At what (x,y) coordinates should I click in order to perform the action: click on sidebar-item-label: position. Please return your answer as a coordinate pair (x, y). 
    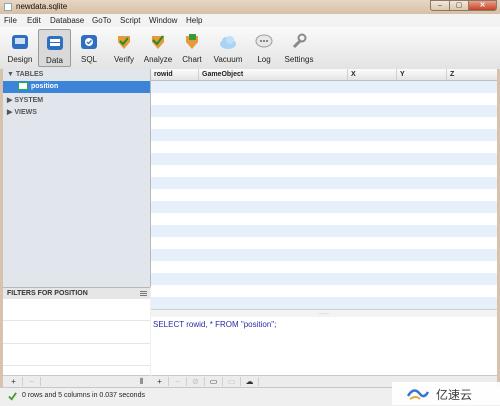
    Looking at the image, I should click on (45, 86).